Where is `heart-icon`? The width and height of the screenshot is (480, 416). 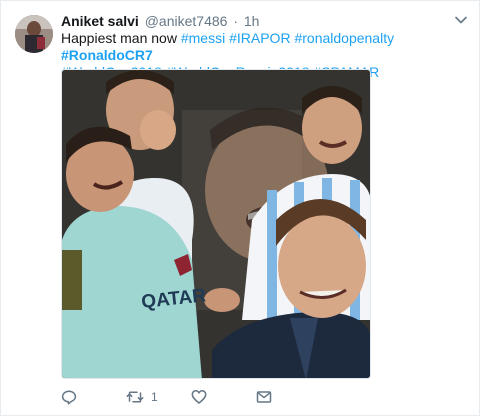 heart-icon is located at coordinates (199, 397).